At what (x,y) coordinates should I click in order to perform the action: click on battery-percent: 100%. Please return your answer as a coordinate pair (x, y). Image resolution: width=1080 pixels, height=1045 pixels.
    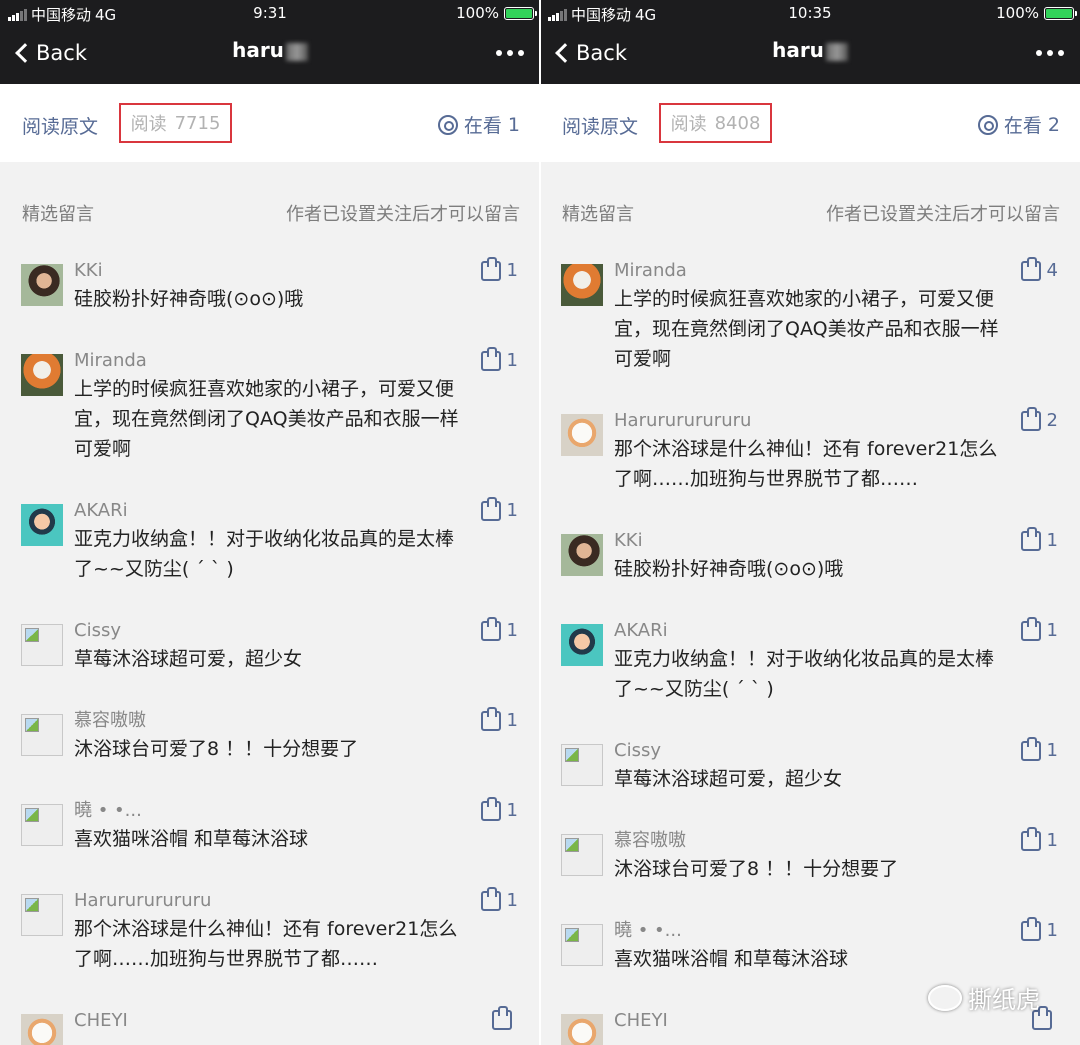
    Looking at the image, I should click on (477, 13).